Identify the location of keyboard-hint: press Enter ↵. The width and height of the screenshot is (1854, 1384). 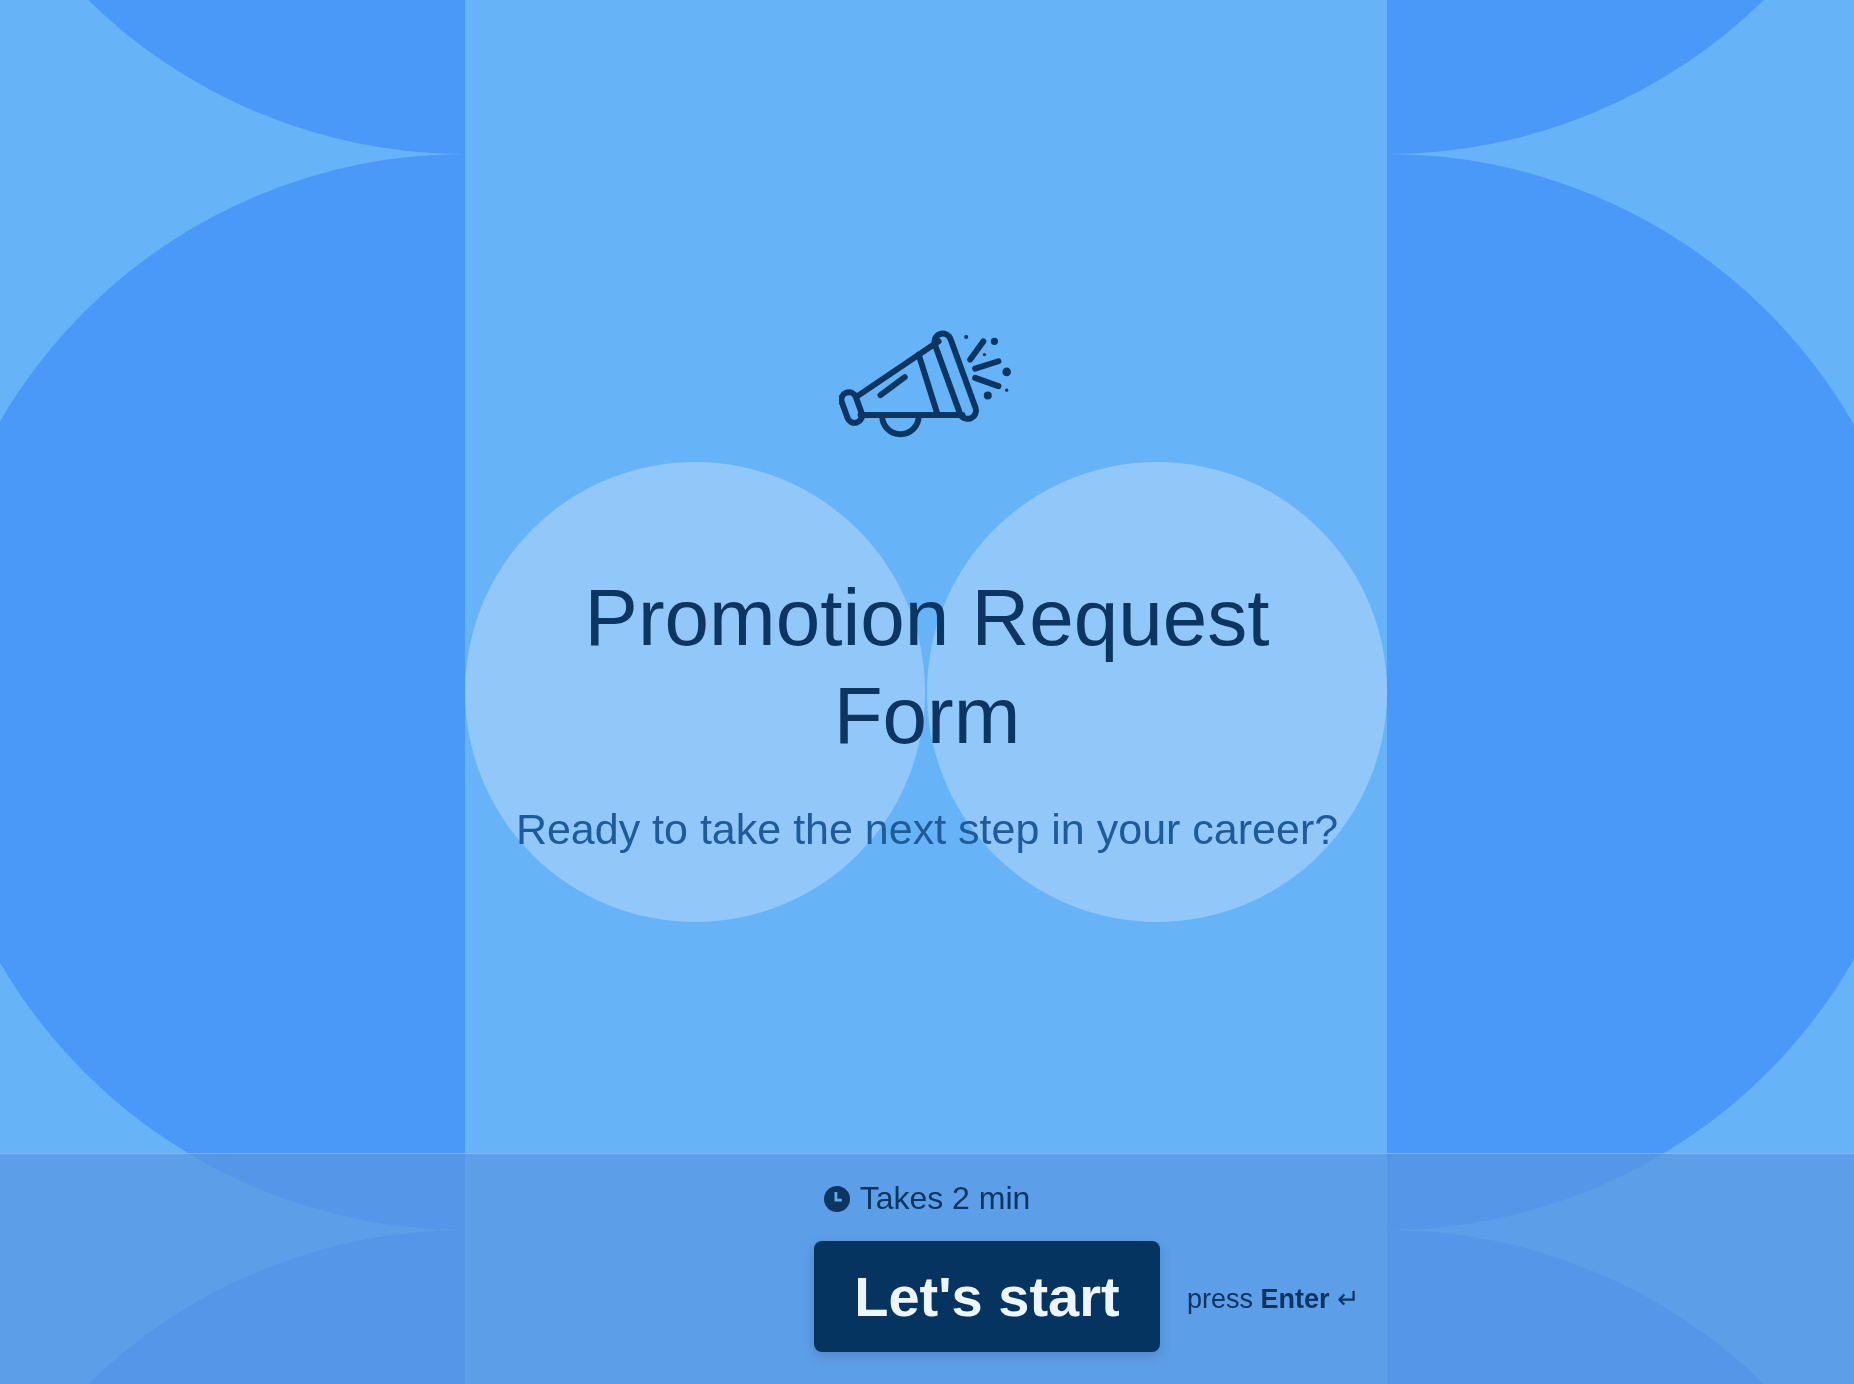
(1273, 1298).